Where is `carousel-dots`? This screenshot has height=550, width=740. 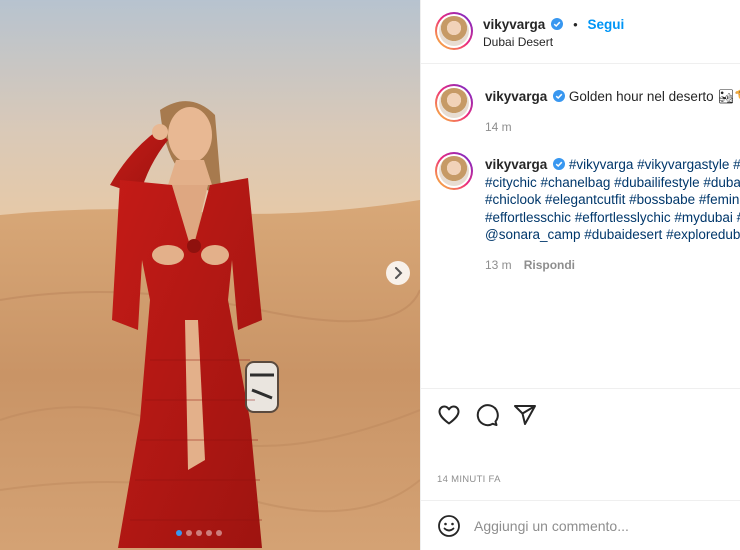 carousel-dots is located at coordinates (199, 533).